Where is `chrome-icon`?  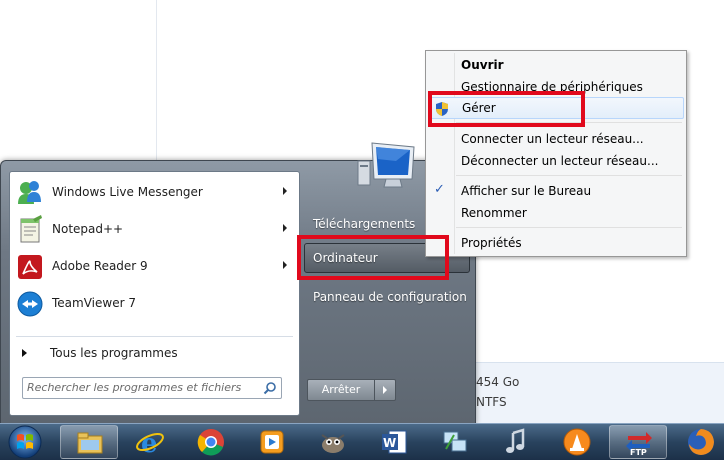
chrome-icon is located at coordinates (210, 442).